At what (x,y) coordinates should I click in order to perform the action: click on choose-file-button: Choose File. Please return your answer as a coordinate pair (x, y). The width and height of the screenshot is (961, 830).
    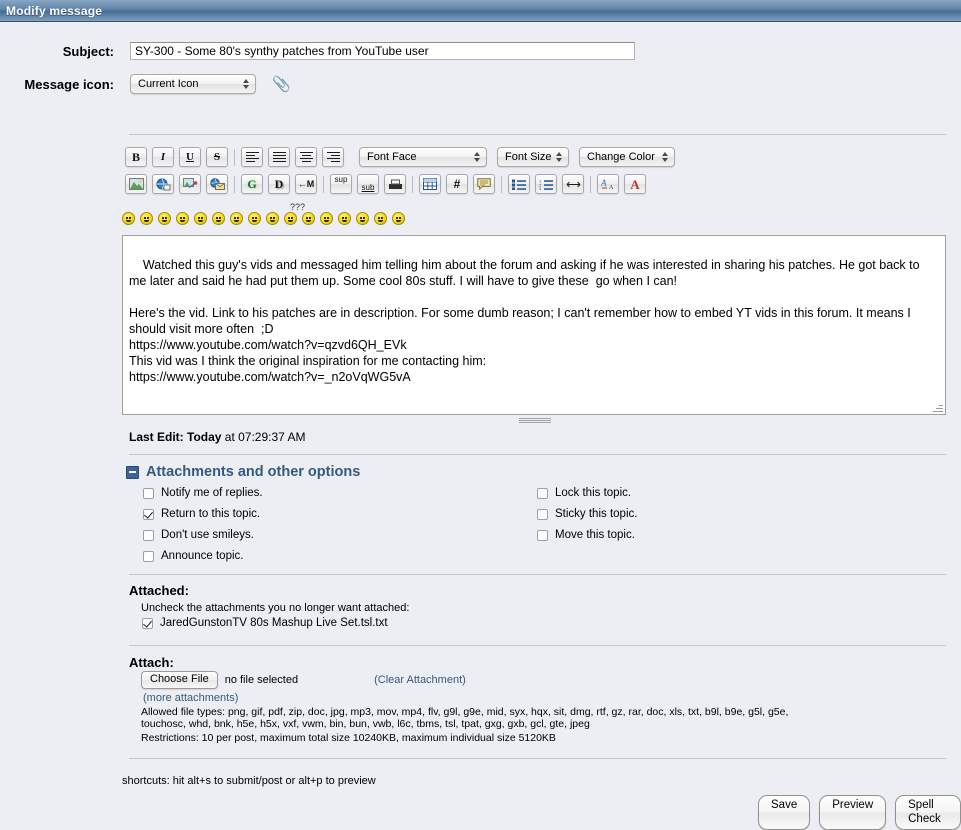
    Looking at the image, I should click on (179, 680).